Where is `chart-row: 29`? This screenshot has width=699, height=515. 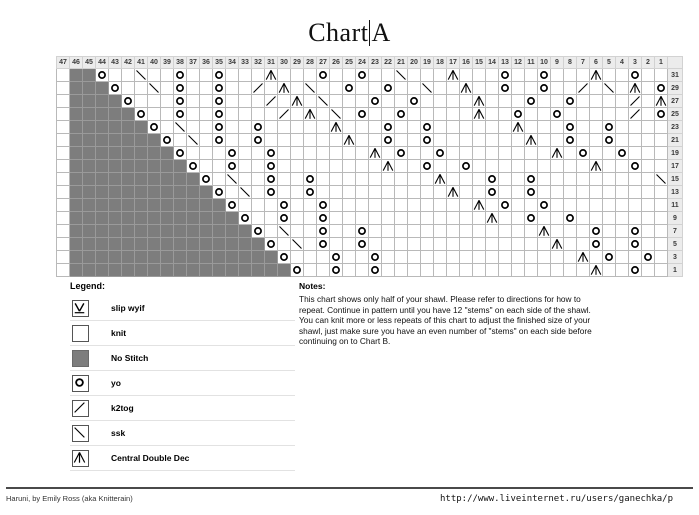
chart-row: 29 is located at coordinates (369, 88).